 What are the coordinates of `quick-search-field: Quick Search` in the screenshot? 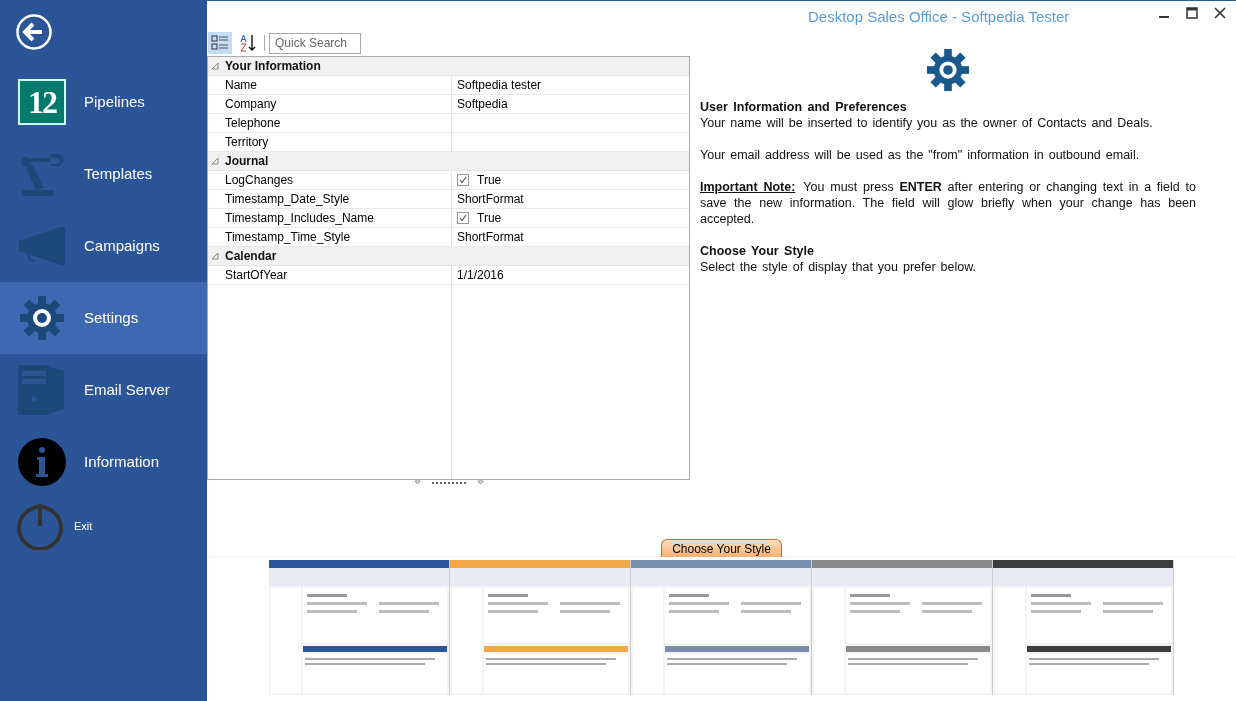 It's located at (315, 43).